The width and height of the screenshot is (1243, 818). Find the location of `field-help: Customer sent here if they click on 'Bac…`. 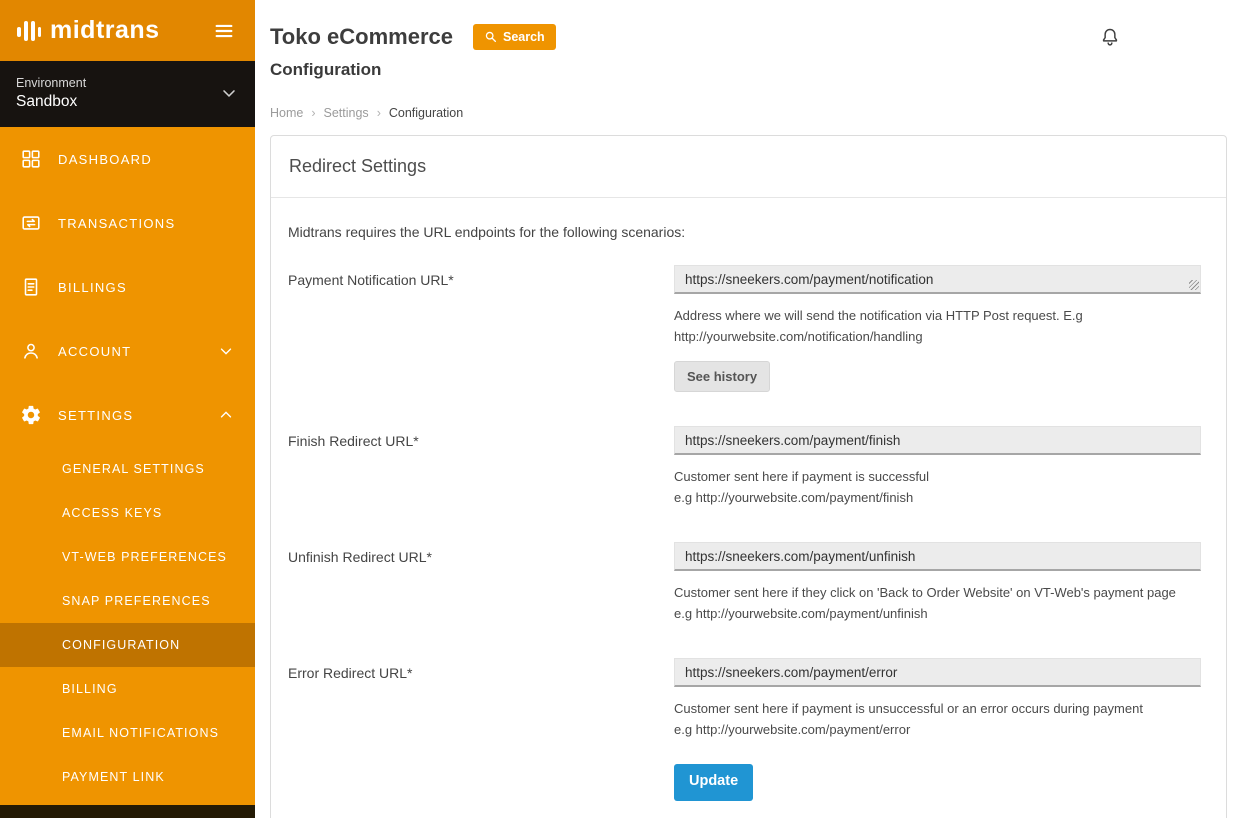

field-help: Customer sent here if they click on 'Bac… is located at coordinates (937, 603).